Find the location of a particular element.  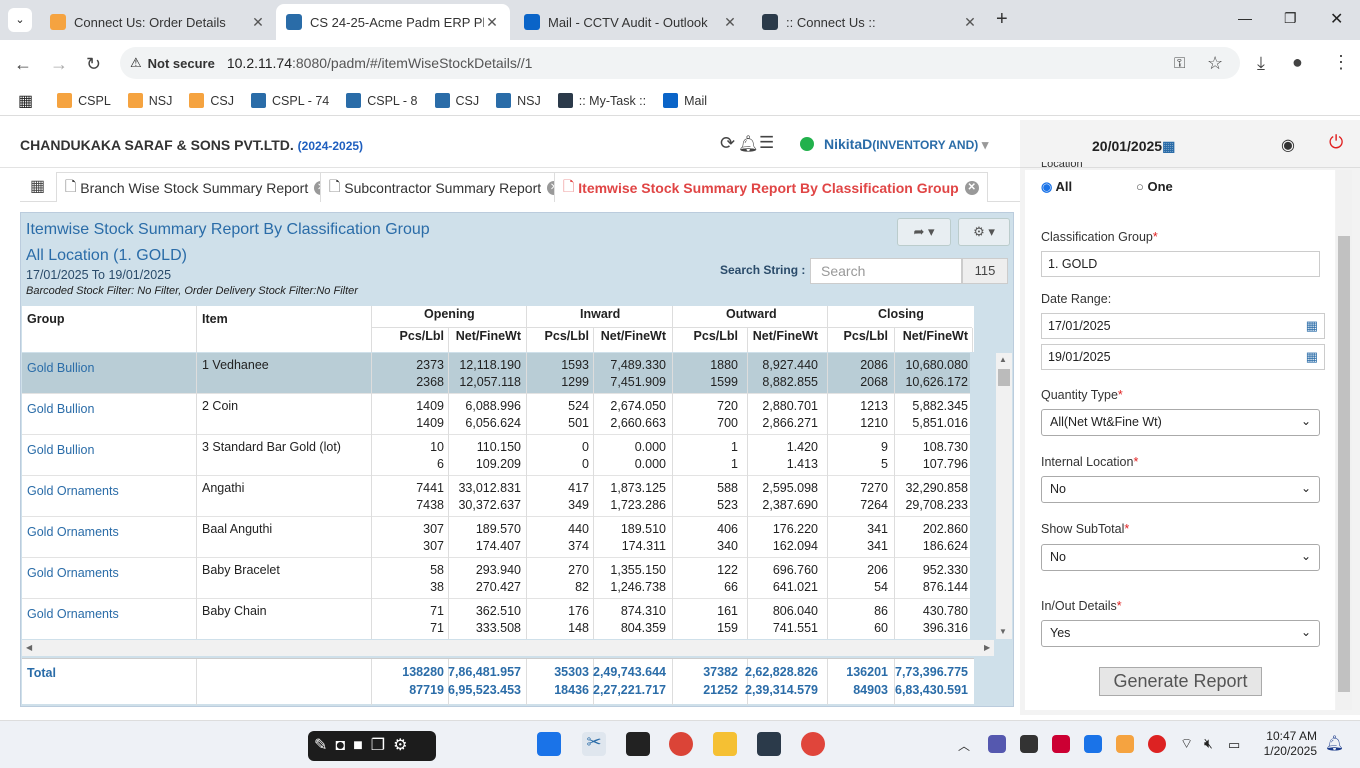

profile-avatar-icon: ● is located at coordinates (1297, 62).